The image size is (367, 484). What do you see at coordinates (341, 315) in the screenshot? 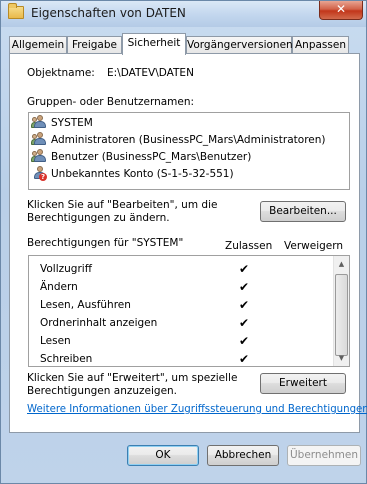
I see `scrollbar-thumb` at bounding box center [341, 315].